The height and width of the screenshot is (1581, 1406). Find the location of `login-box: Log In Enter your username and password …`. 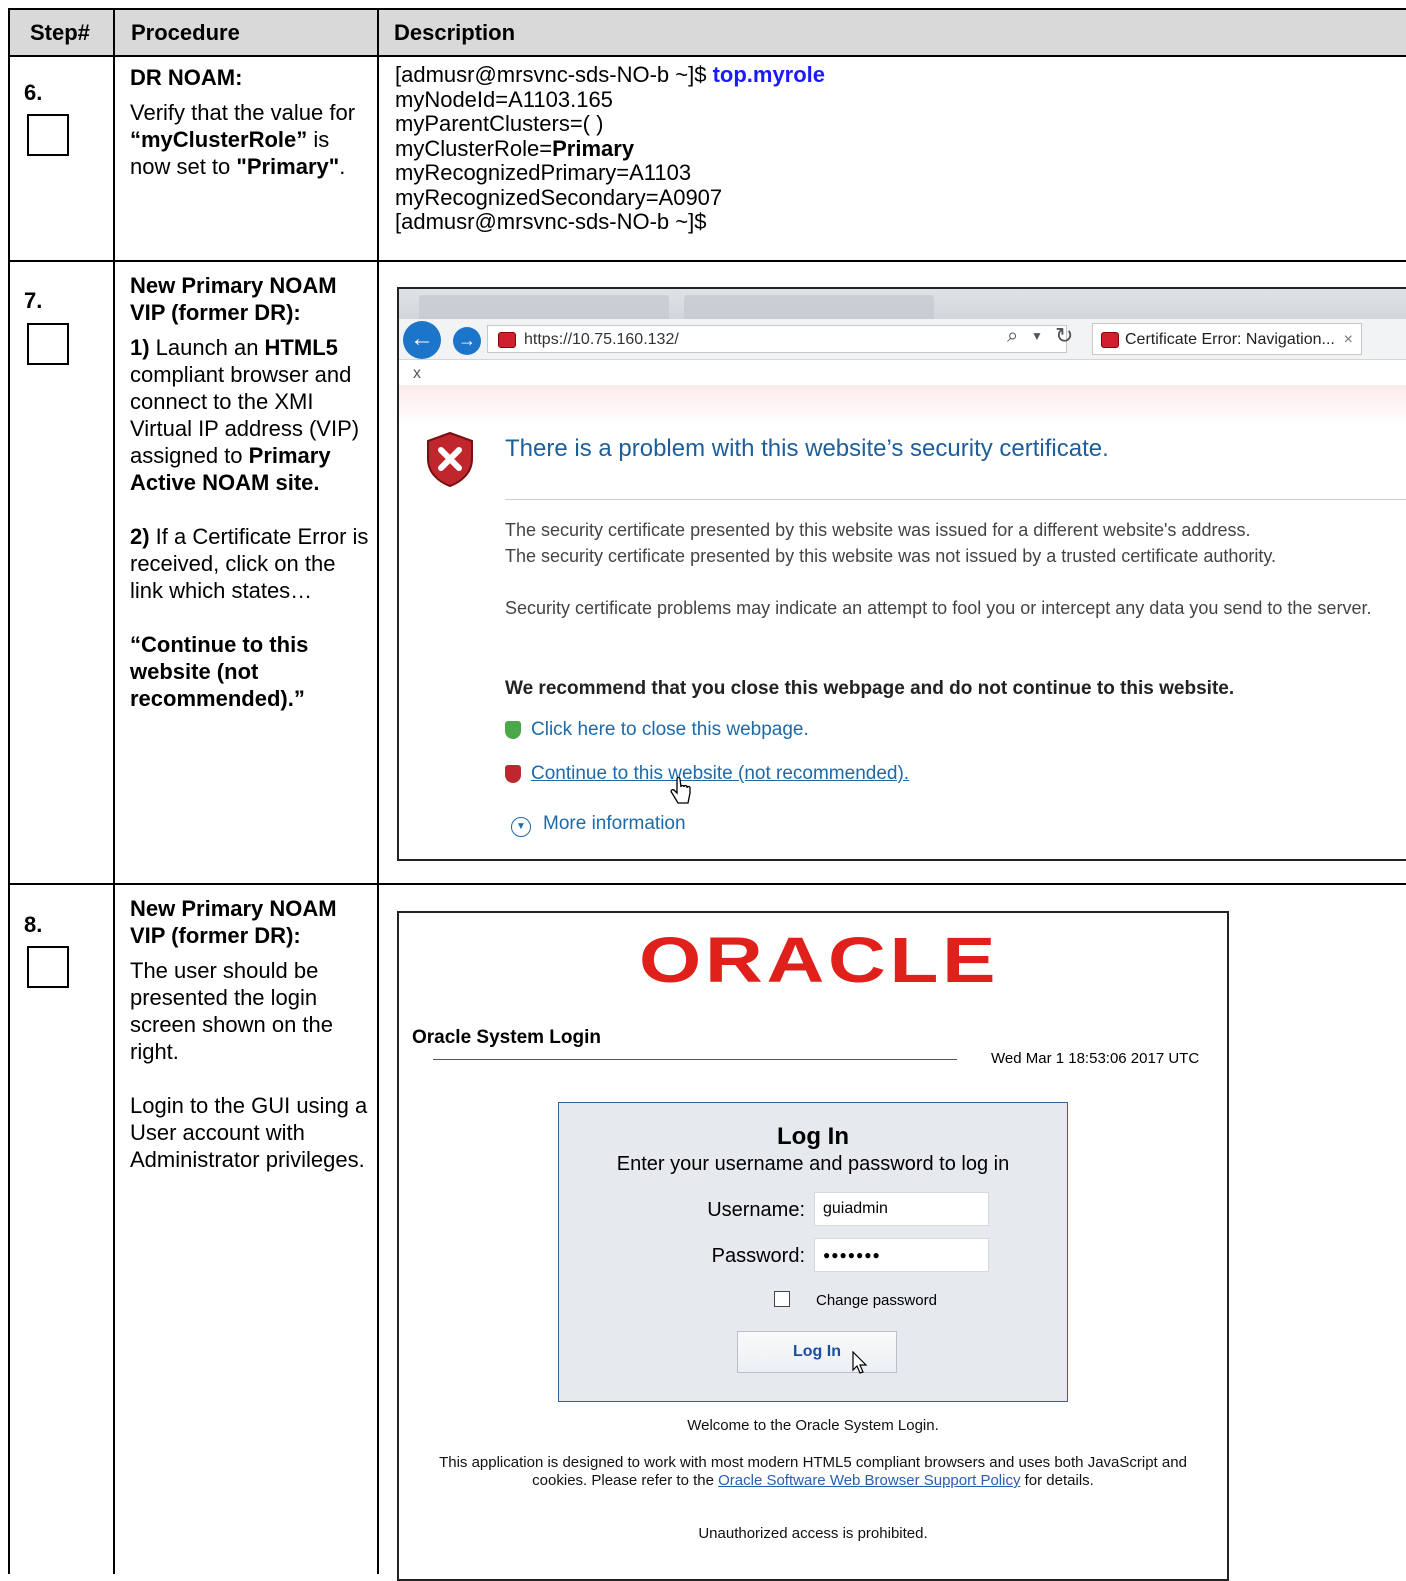

login-box: Log In Enter your username and password … is located at coordinates (813, 1252).